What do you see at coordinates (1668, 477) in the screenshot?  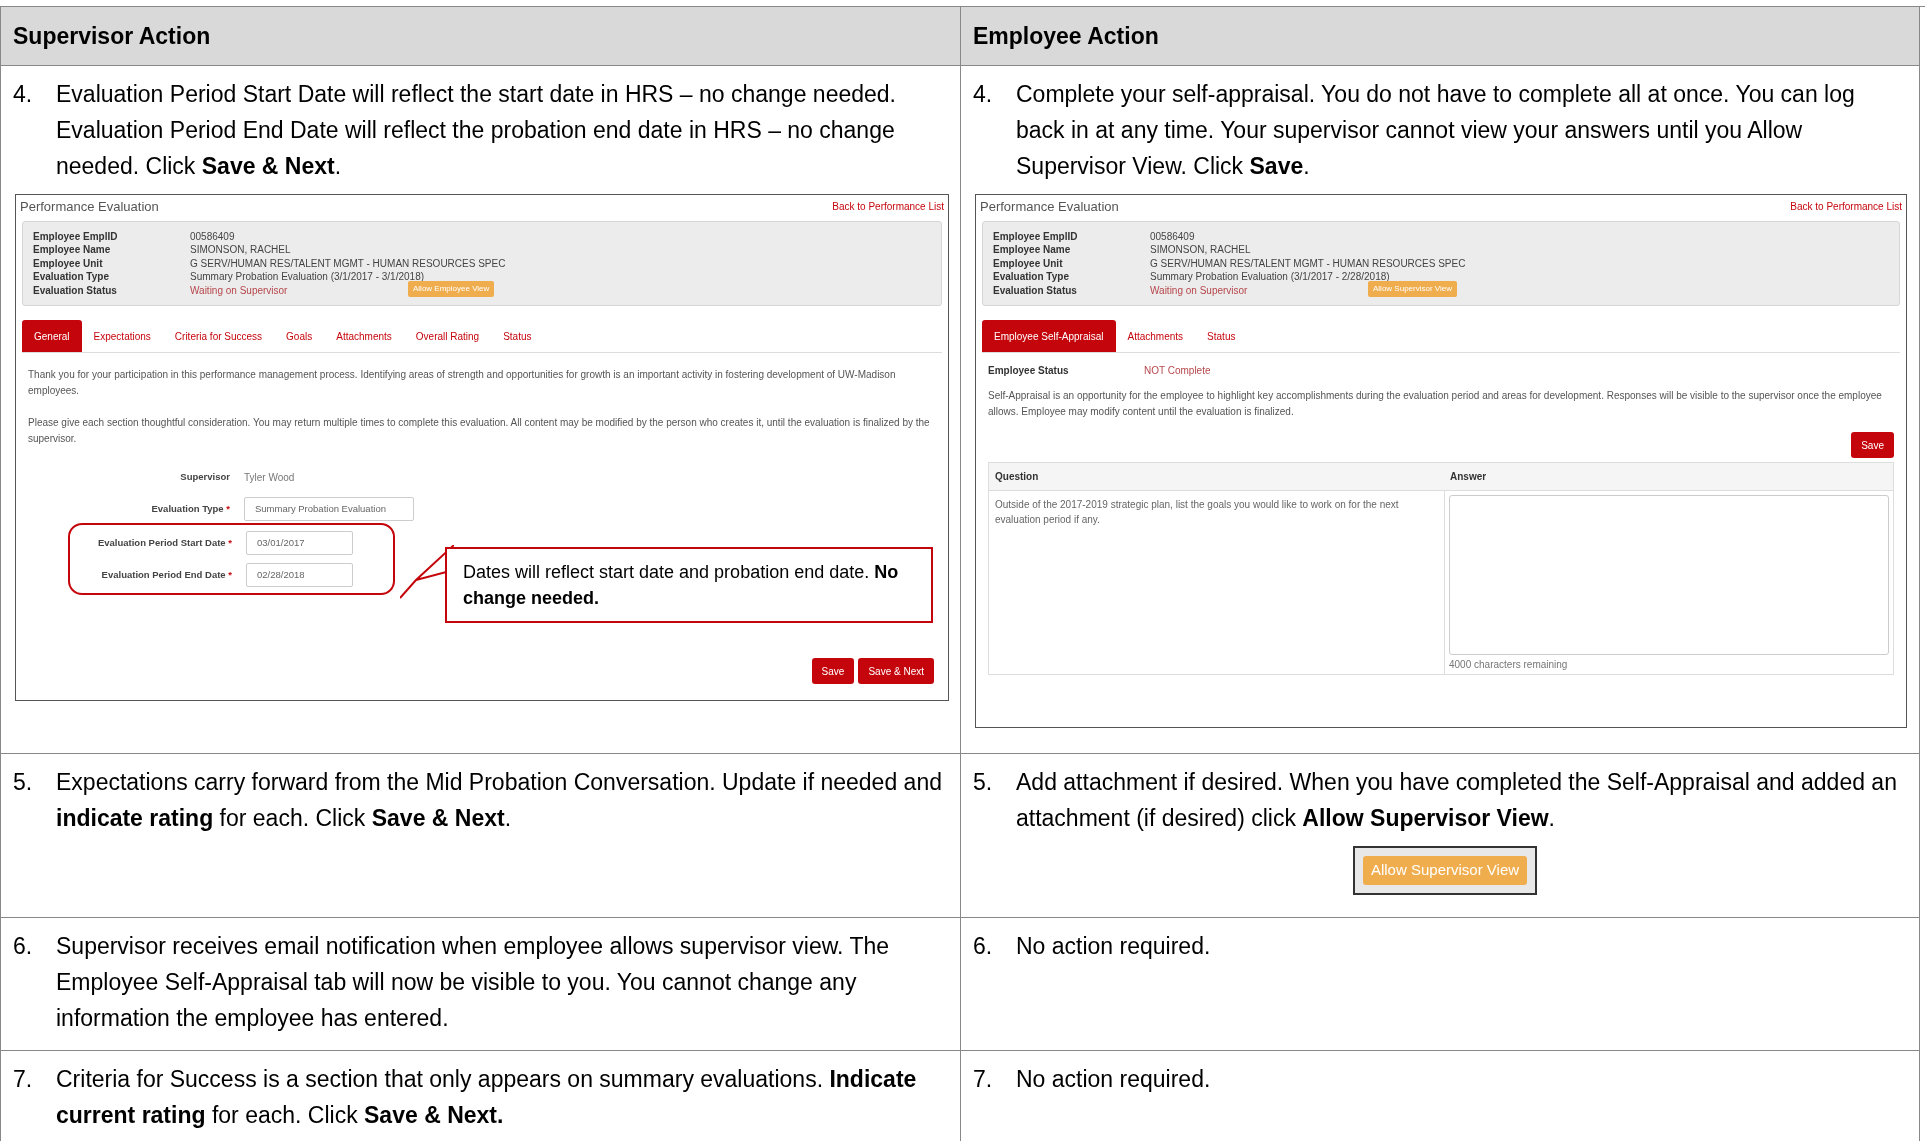 I see `column-header: Answer` at bounding box center [1668, 477].